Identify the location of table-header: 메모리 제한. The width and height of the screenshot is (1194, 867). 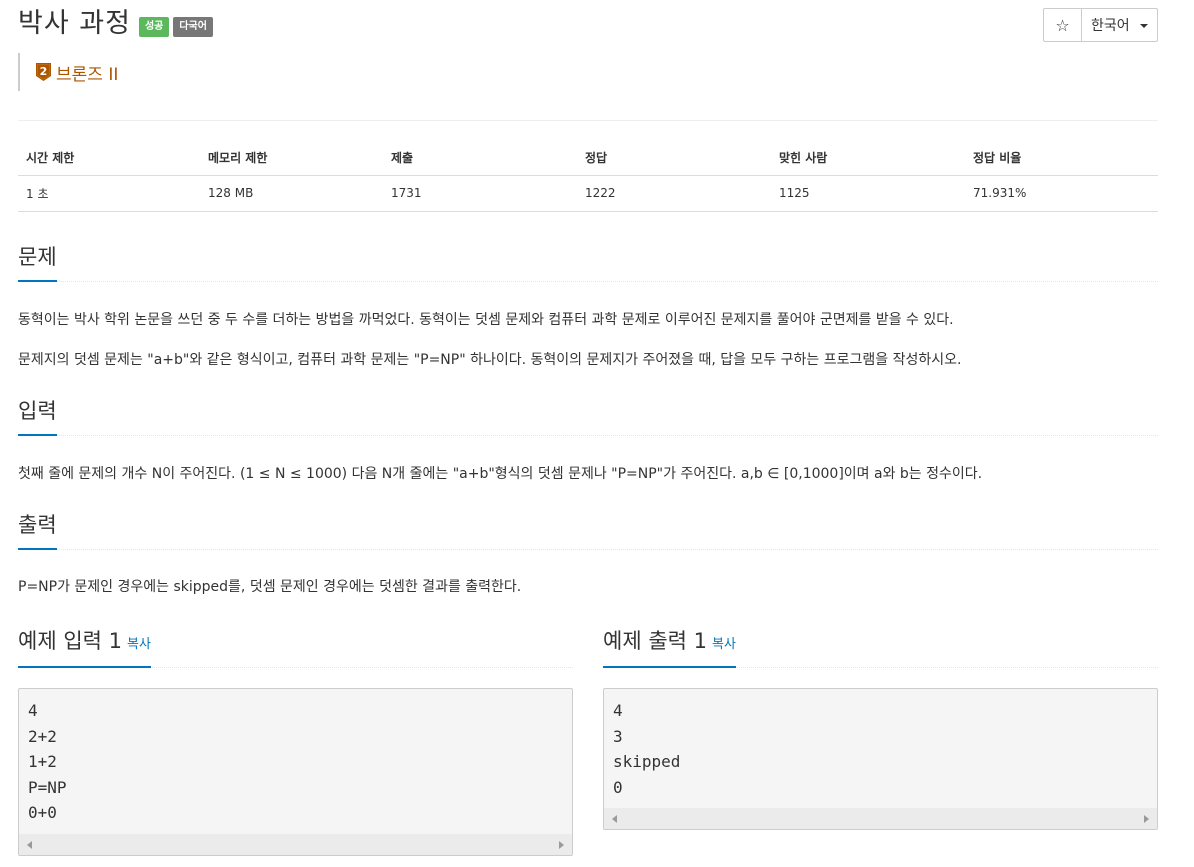
(291, 158).